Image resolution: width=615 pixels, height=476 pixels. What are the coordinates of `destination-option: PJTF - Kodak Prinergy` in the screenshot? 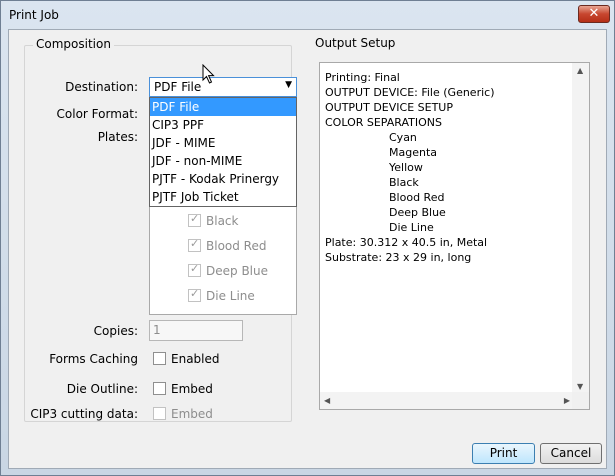 It's located at (223, 179).